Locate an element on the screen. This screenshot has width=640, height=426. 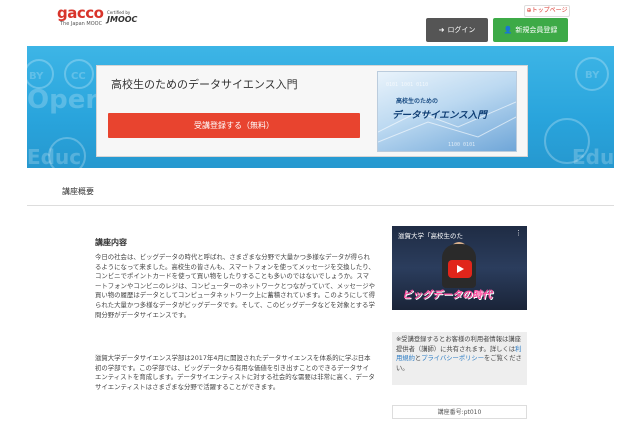
svg-text: Edu is located at coordinates (593, 156).